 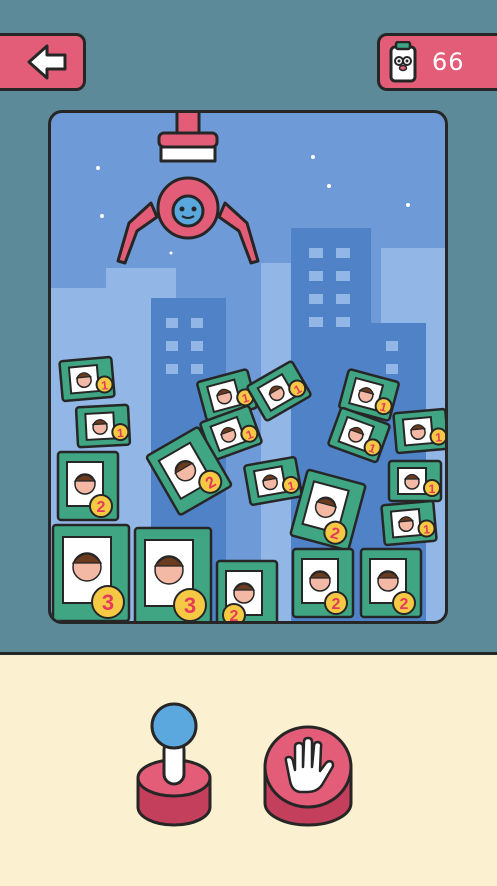 I want to click on arrow-left-icon, so click(x=47, y=62).